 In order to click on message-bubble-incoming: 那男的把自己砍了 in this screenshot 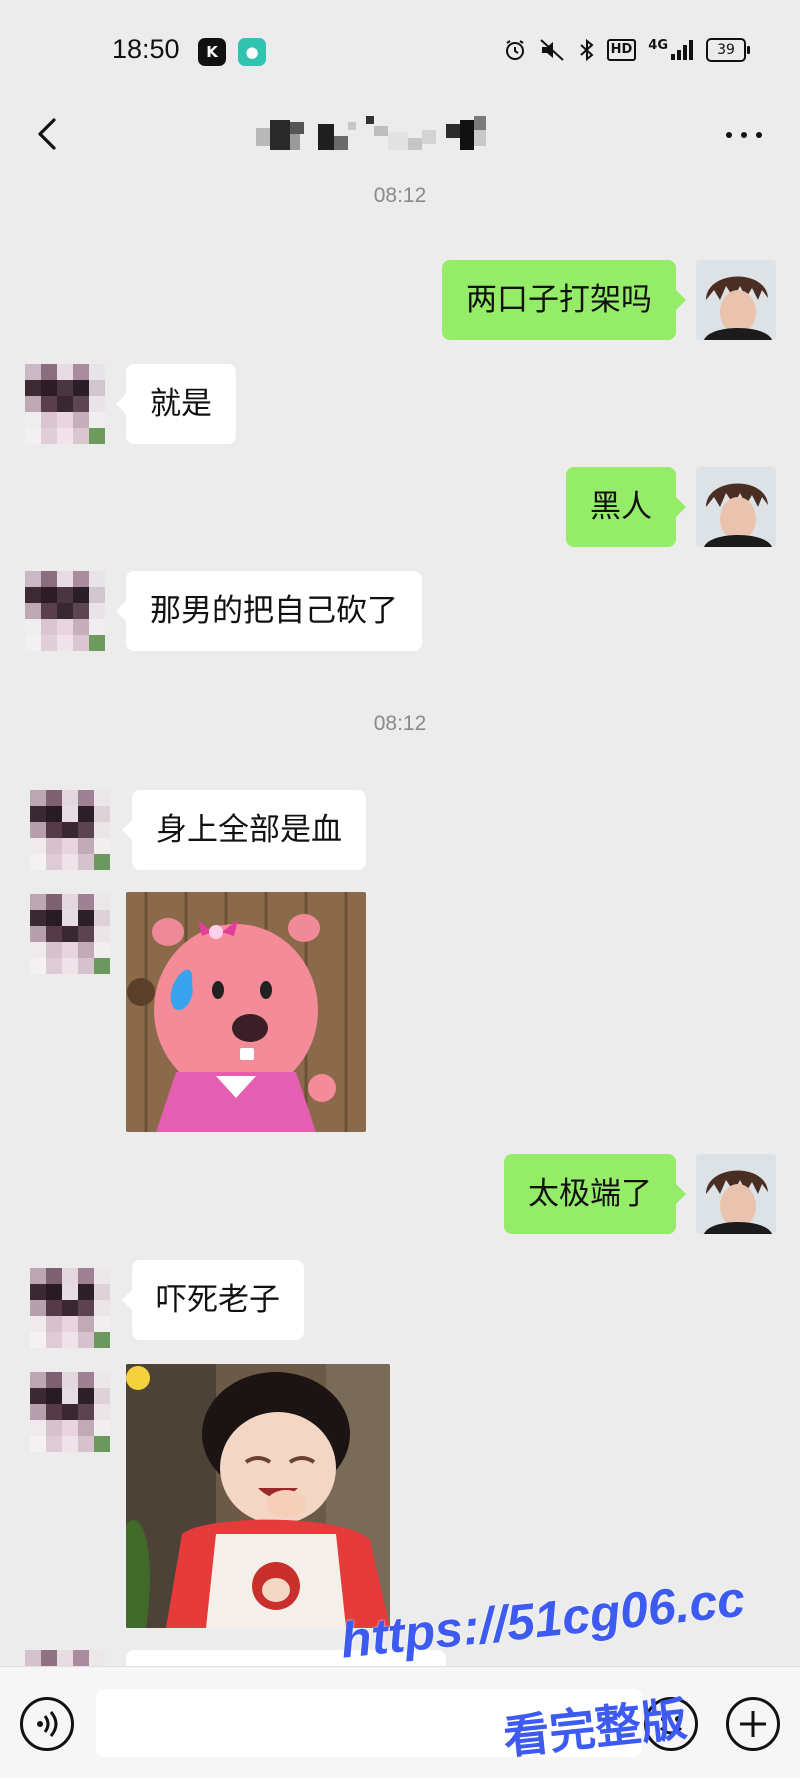, I will do `click(269, 611)`.